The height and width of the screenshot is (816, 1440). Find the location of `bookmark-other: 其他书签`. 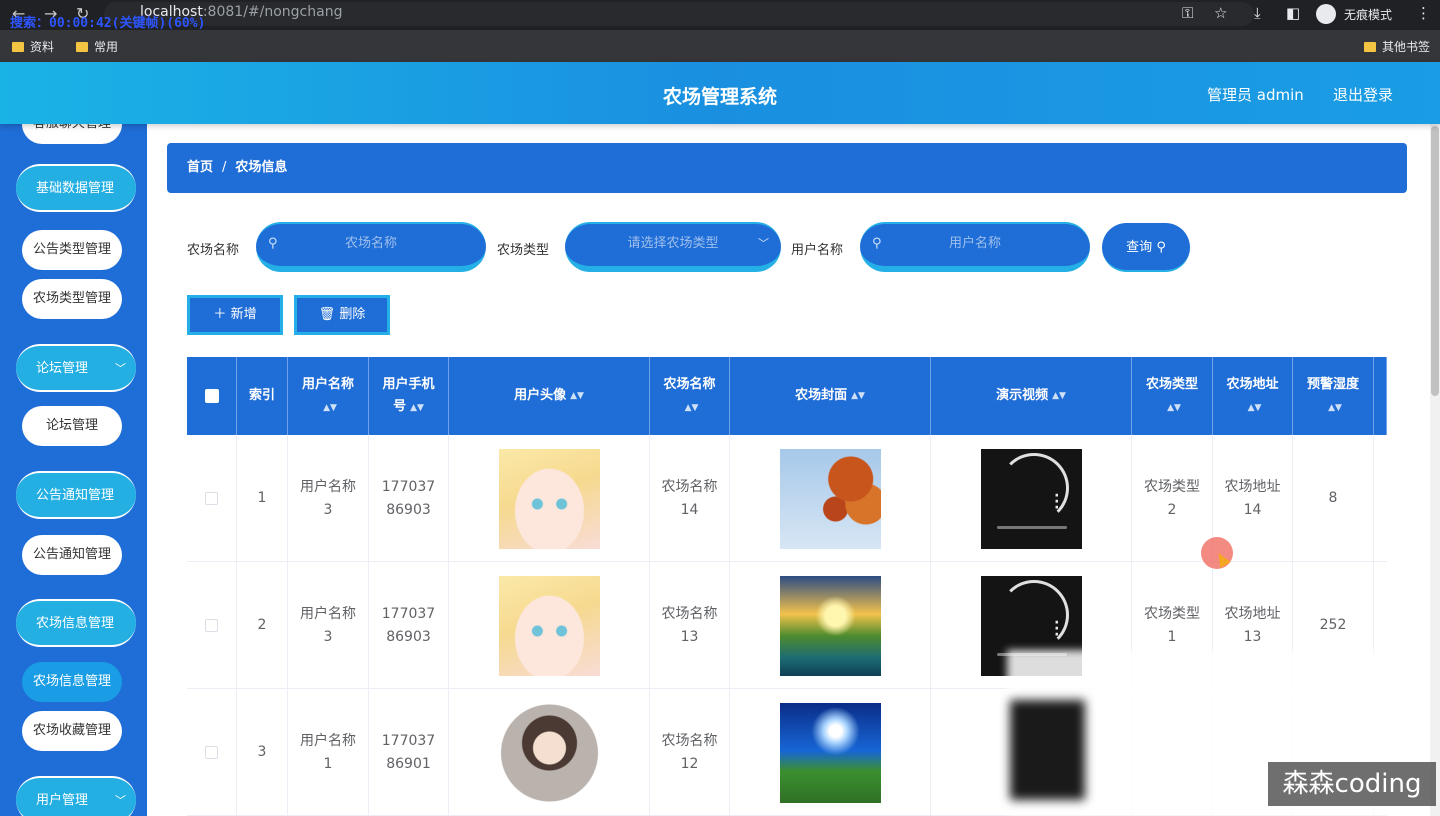

bookmark-other: 其他书签 is located at coordinates (1397, 46).